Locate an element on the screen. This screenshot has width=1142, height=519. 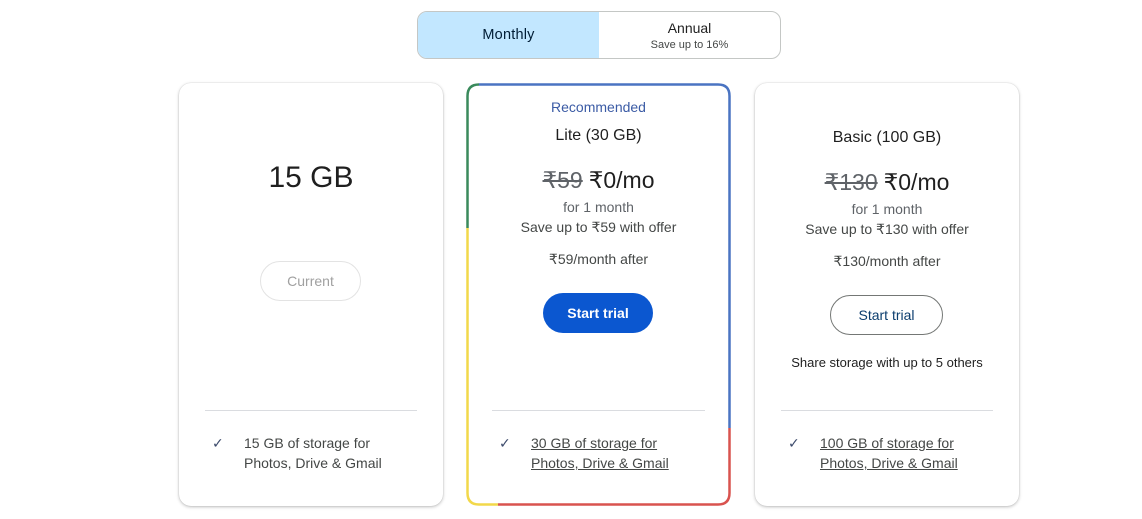
feature-line-1: 30 GB of storage for is located at coordinates (594, 443).